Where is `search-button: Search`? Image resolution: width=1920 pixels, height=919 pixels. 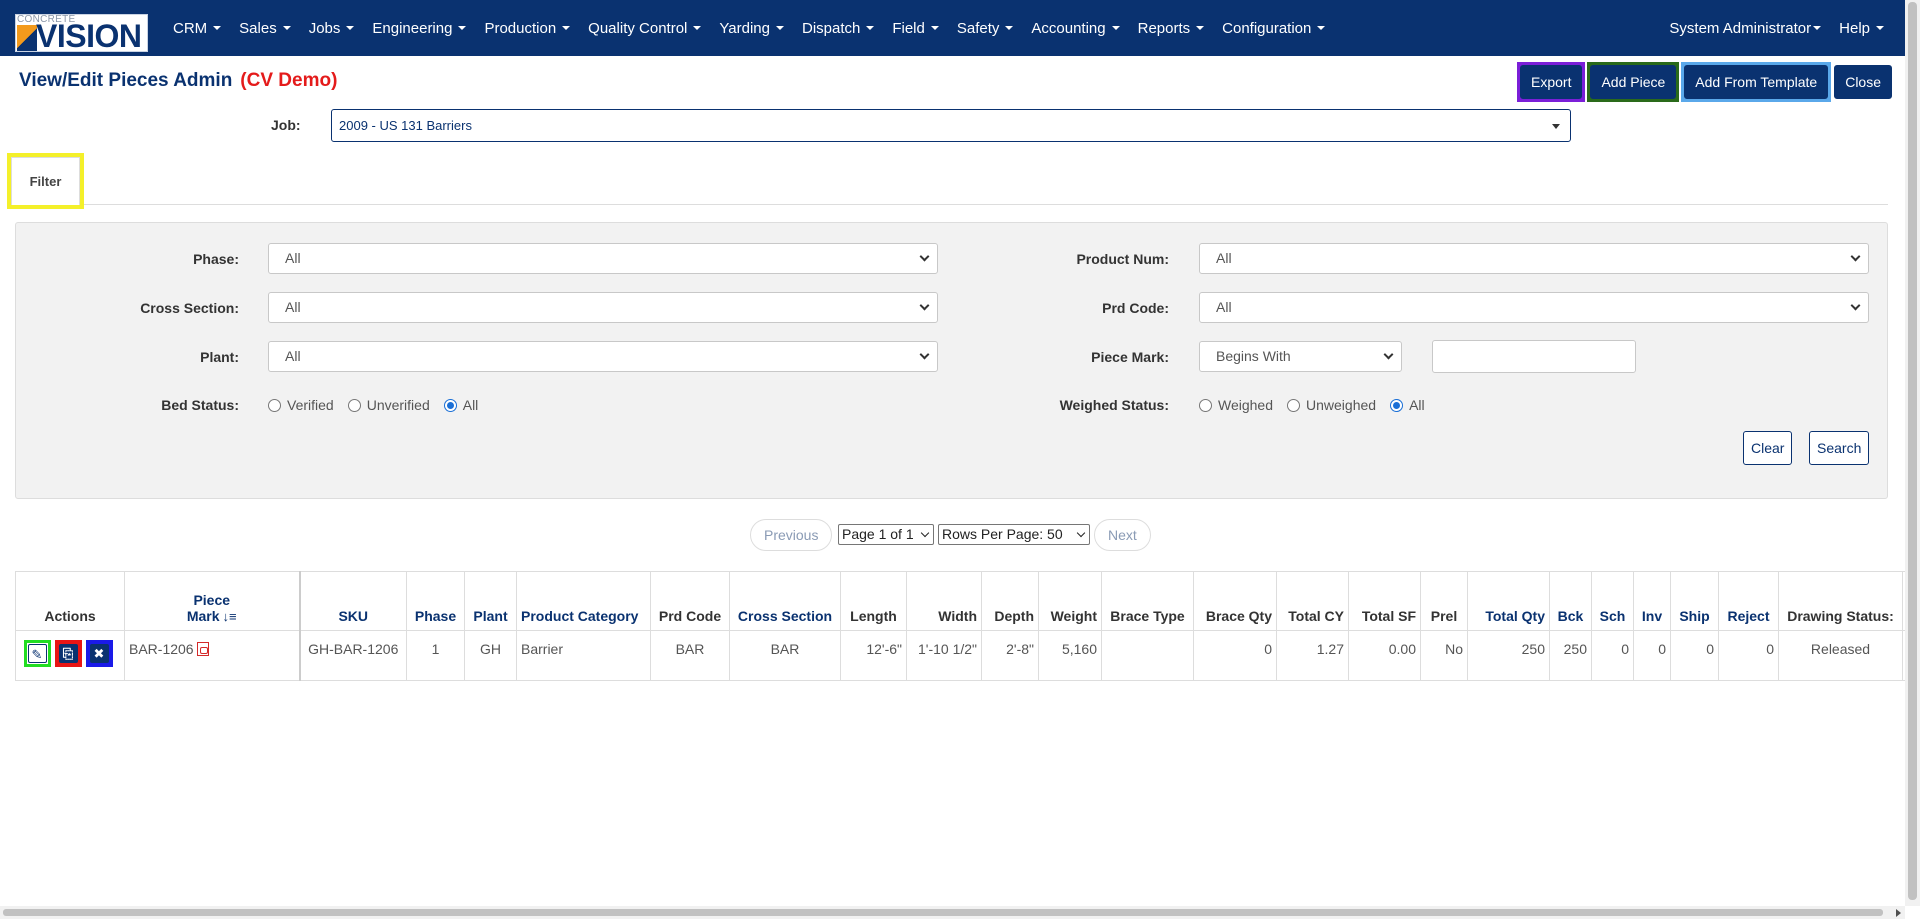 search-button: Search is located at coordinates (1839, 448).